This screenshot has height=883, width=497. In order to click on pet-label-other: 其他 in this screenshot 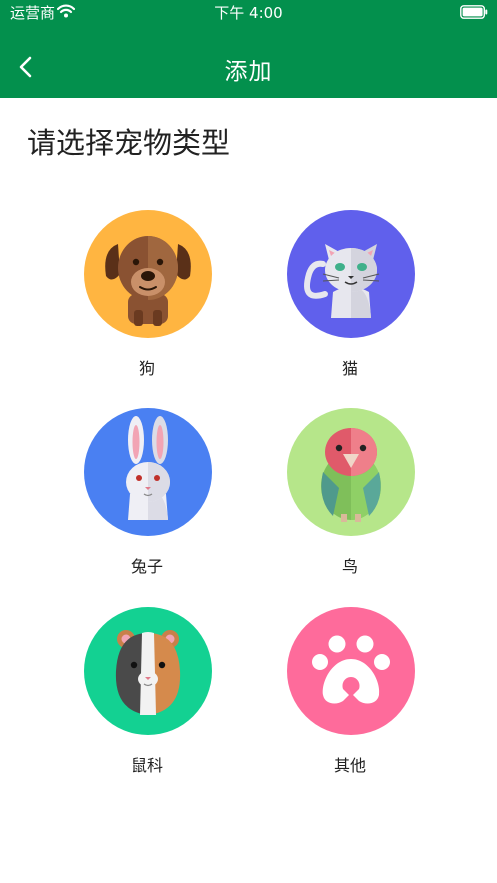, I will do `click(349, 765)`.